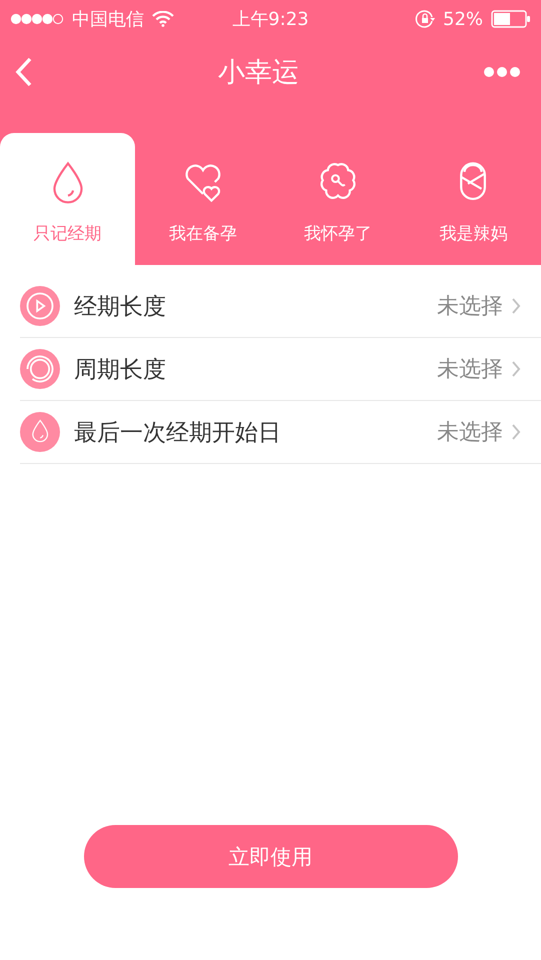 The height and width of the screenshot is (960, 541). I want to click on carrier-name: 中国电信, so click(108, 19).